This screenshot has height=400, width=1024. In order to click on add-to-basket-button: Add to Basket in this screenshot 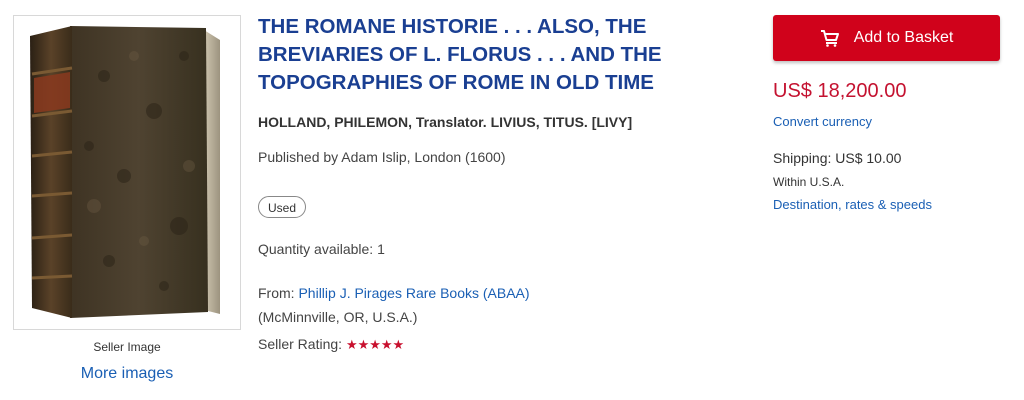, I will do `click(886, 38)`.